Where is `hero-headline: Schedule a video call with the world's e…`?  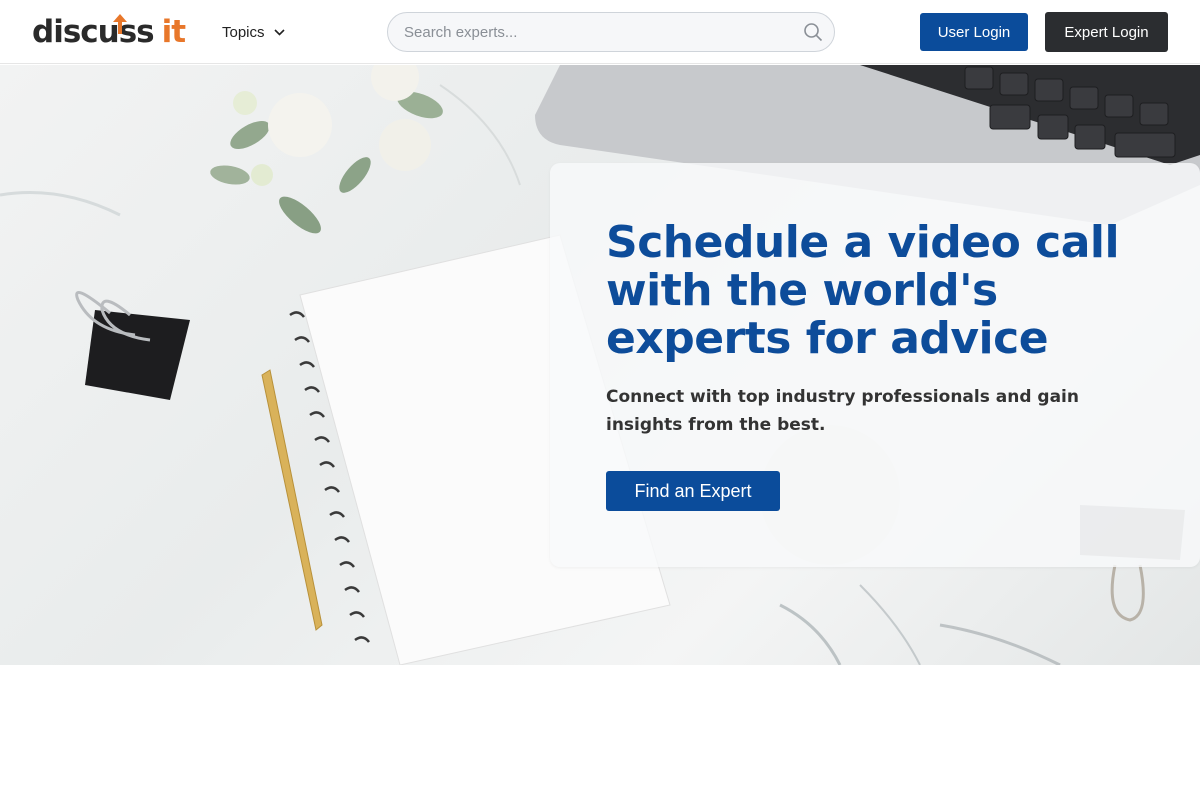
hero-headline: Schedule a video call with the world's e… is located at coordinates (863, 290).